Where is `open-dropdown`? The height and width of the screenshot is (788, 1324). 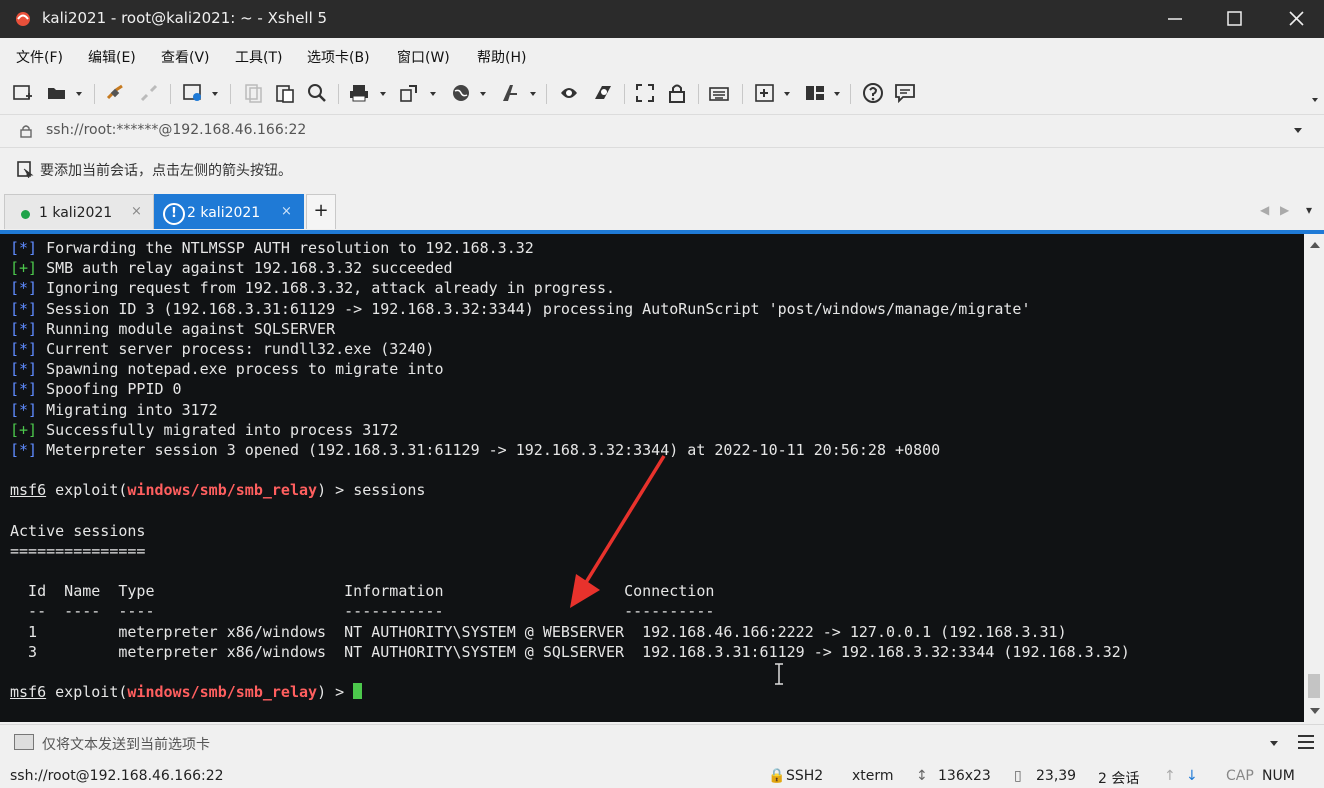
open-dropdown is located at coordinates (79, 94).